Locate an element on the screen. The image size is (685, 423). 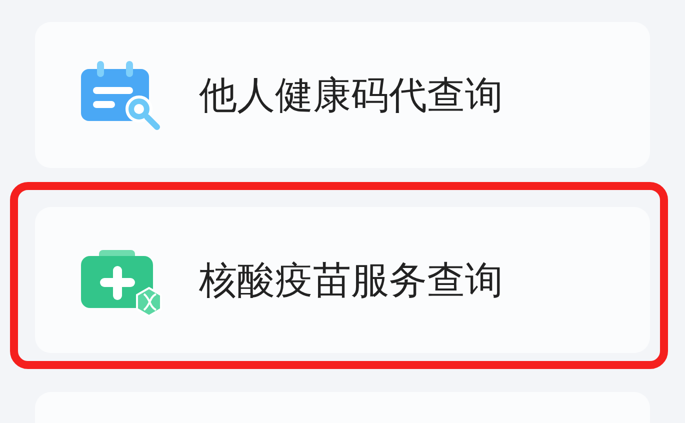
menu-label: 核酸疫苗服务查询 is located at coordinates (351, 280).